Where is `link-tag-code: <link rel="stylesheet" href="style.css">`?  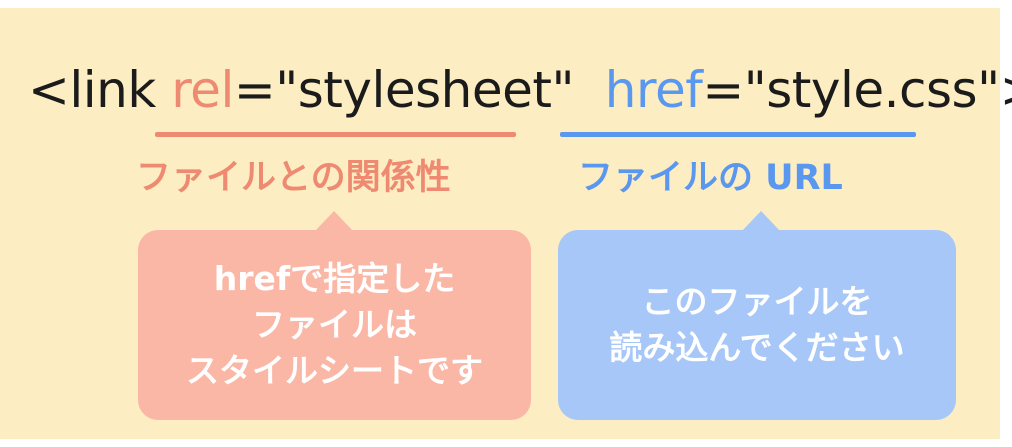
link-tag-code: <link rel="stylesheet" href="style.css"> is located at coordinates (520, 90).